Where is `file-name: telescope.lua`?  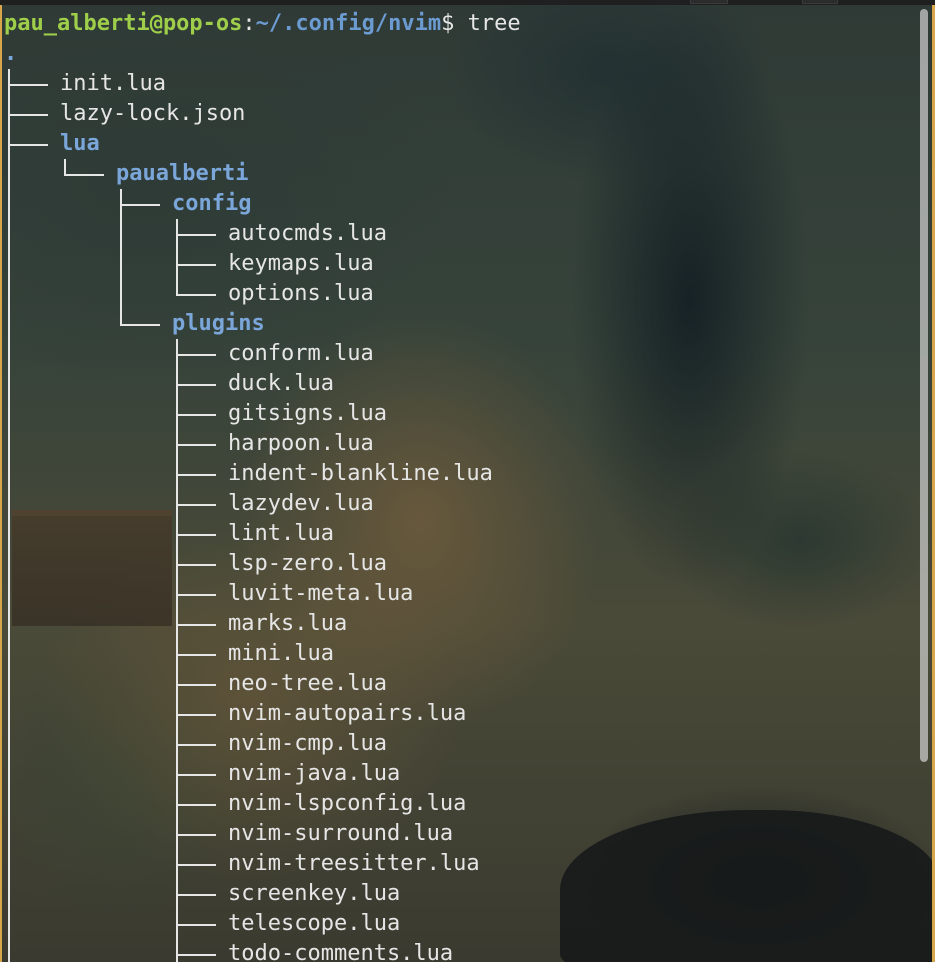
file-name: telescope.lua is located at coordinates (314, 923).